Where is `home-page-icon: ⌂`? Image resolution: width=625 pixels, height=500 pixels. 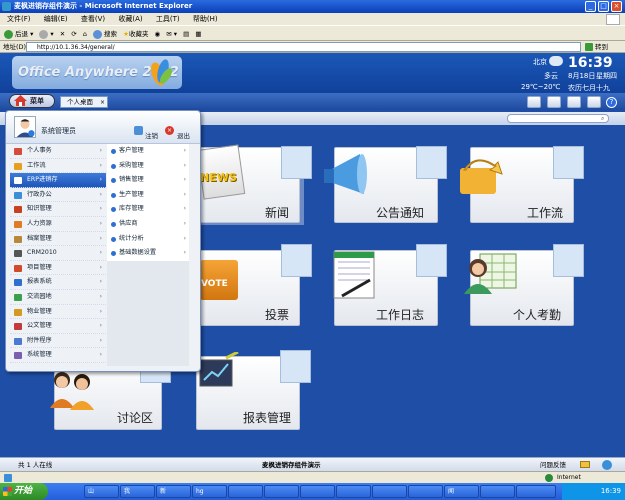
home-page-icon: ⌂ is located at coordinates (85, 34).